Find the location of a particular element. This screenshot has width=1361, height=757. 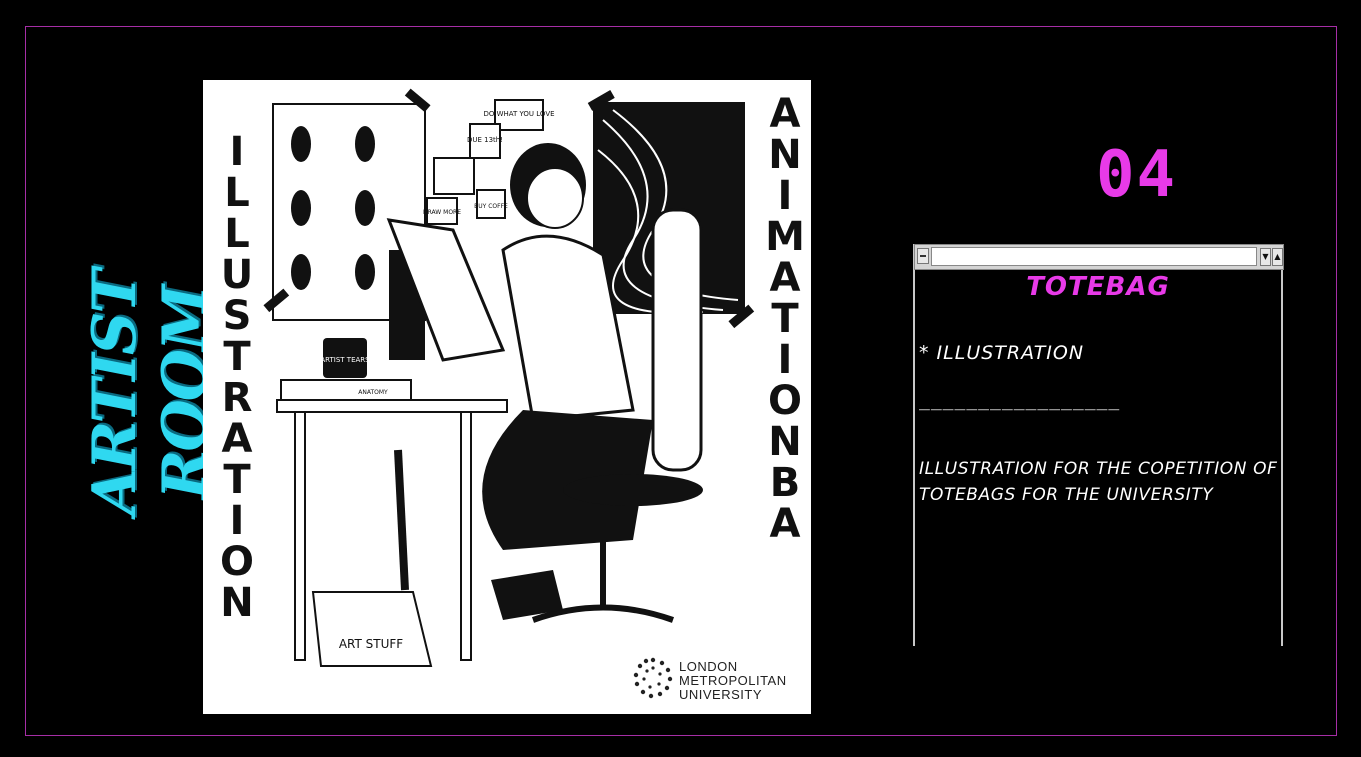

desk-top is located at coordinates (392, 406).